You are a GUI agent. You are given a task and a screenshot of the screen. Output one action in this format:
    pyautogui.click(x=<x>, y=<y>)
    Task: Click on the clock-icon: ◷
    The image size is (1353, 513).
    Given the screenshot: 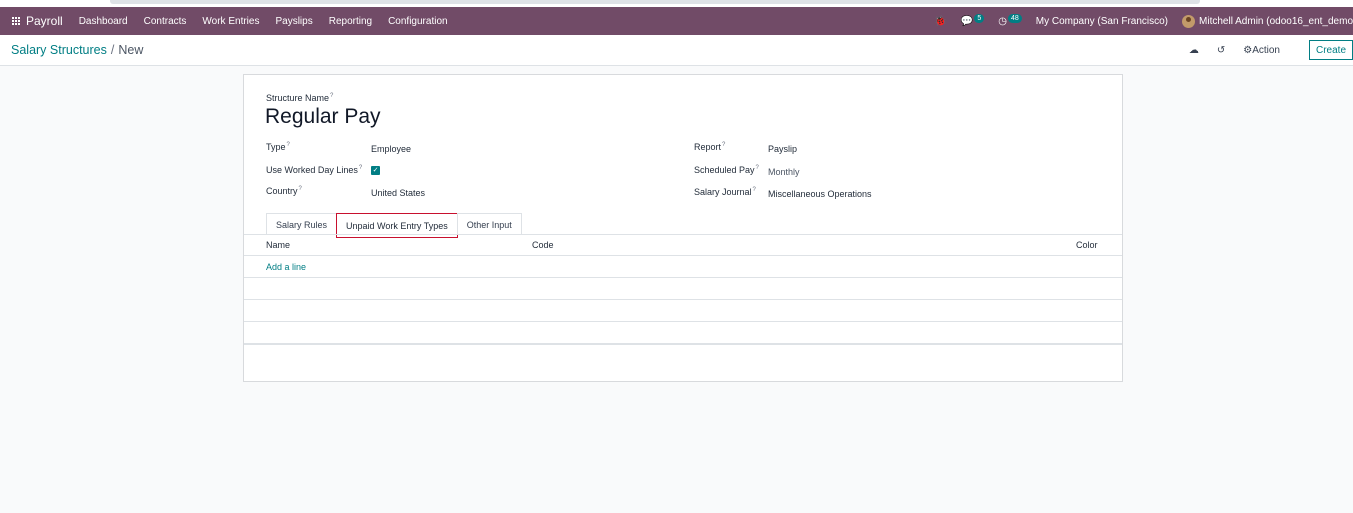 What is the action you would take?
    pyautogui.click(x=1002, y=21)
    